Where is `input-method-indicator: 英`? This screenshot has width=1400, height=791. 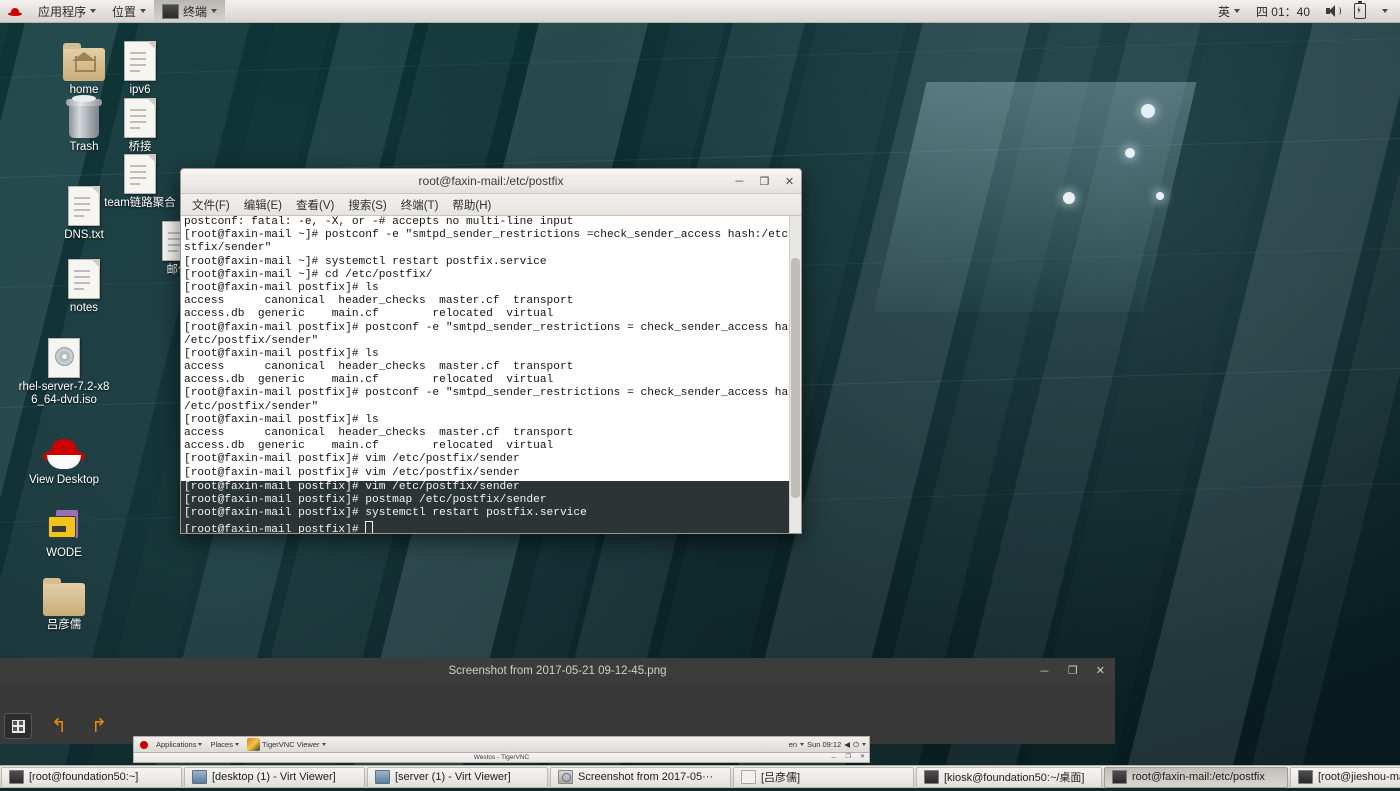
input-method-indicator: 英 is located at coordinates (1229, 11).